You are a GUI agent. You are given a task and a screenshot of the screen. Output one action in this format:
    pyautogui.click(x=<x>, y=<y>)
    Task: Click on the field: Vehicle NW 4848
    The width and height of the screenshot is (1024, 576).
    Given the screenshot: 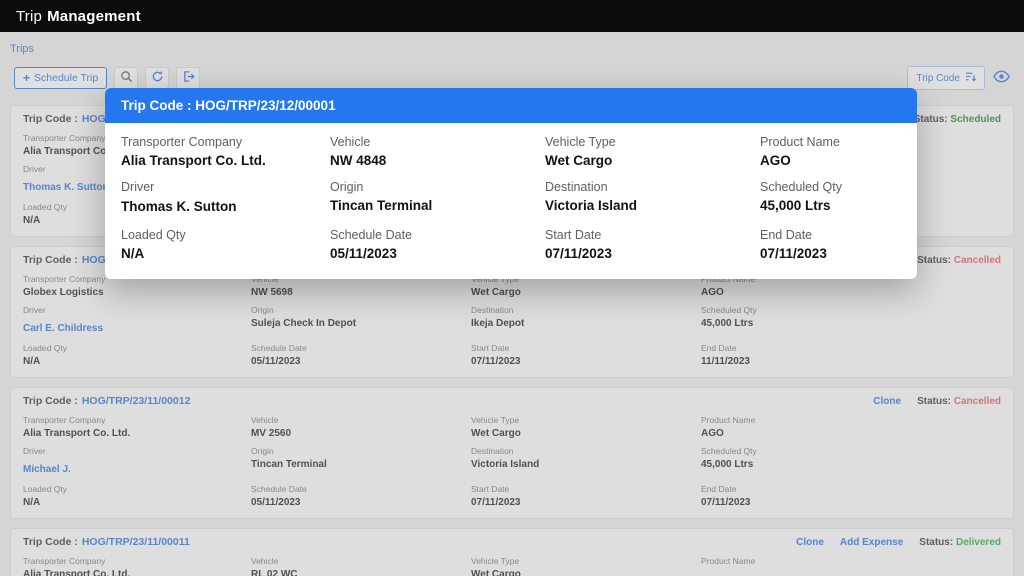 What is the action you would take?
    pyautogui.click(x=437, y=151)
    